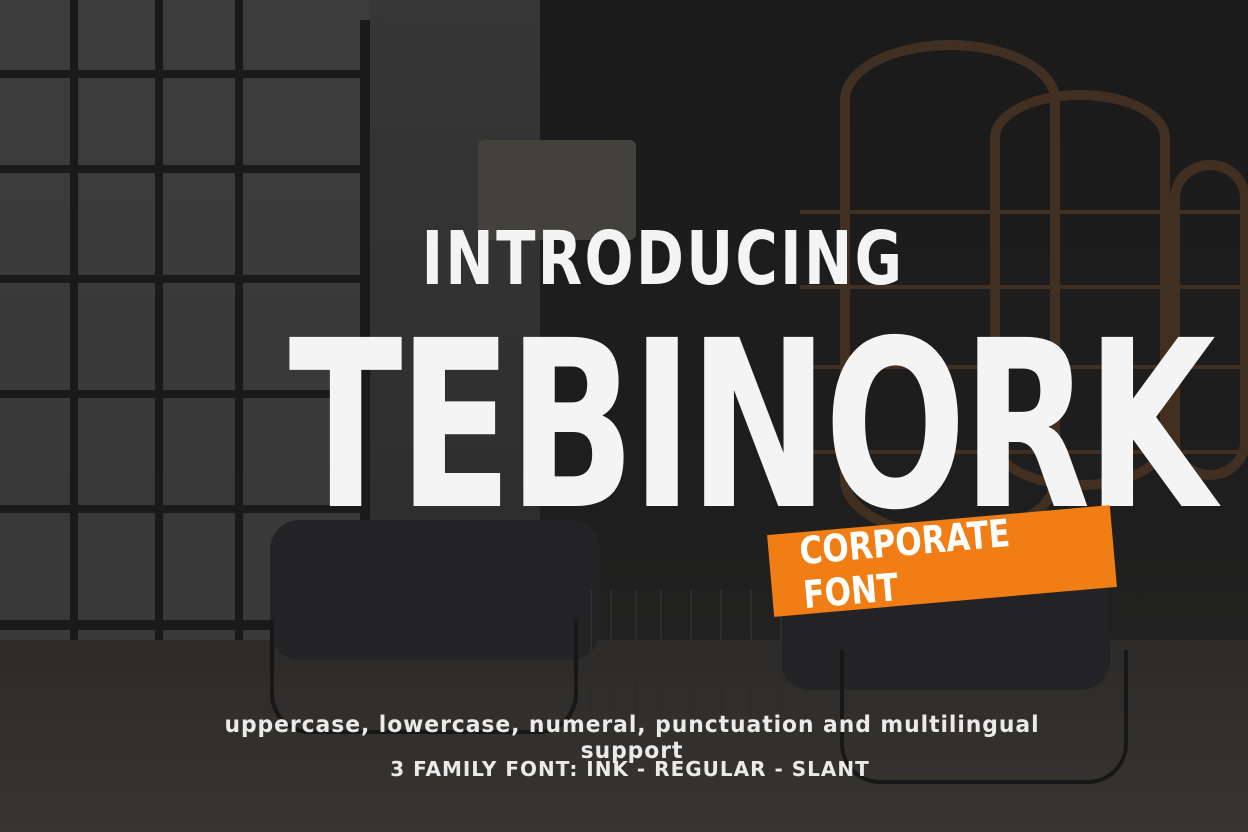  I want to click on families-line: 3 FAMILY FONT: INK - REGULAR - SLANT, so click(630, 769).